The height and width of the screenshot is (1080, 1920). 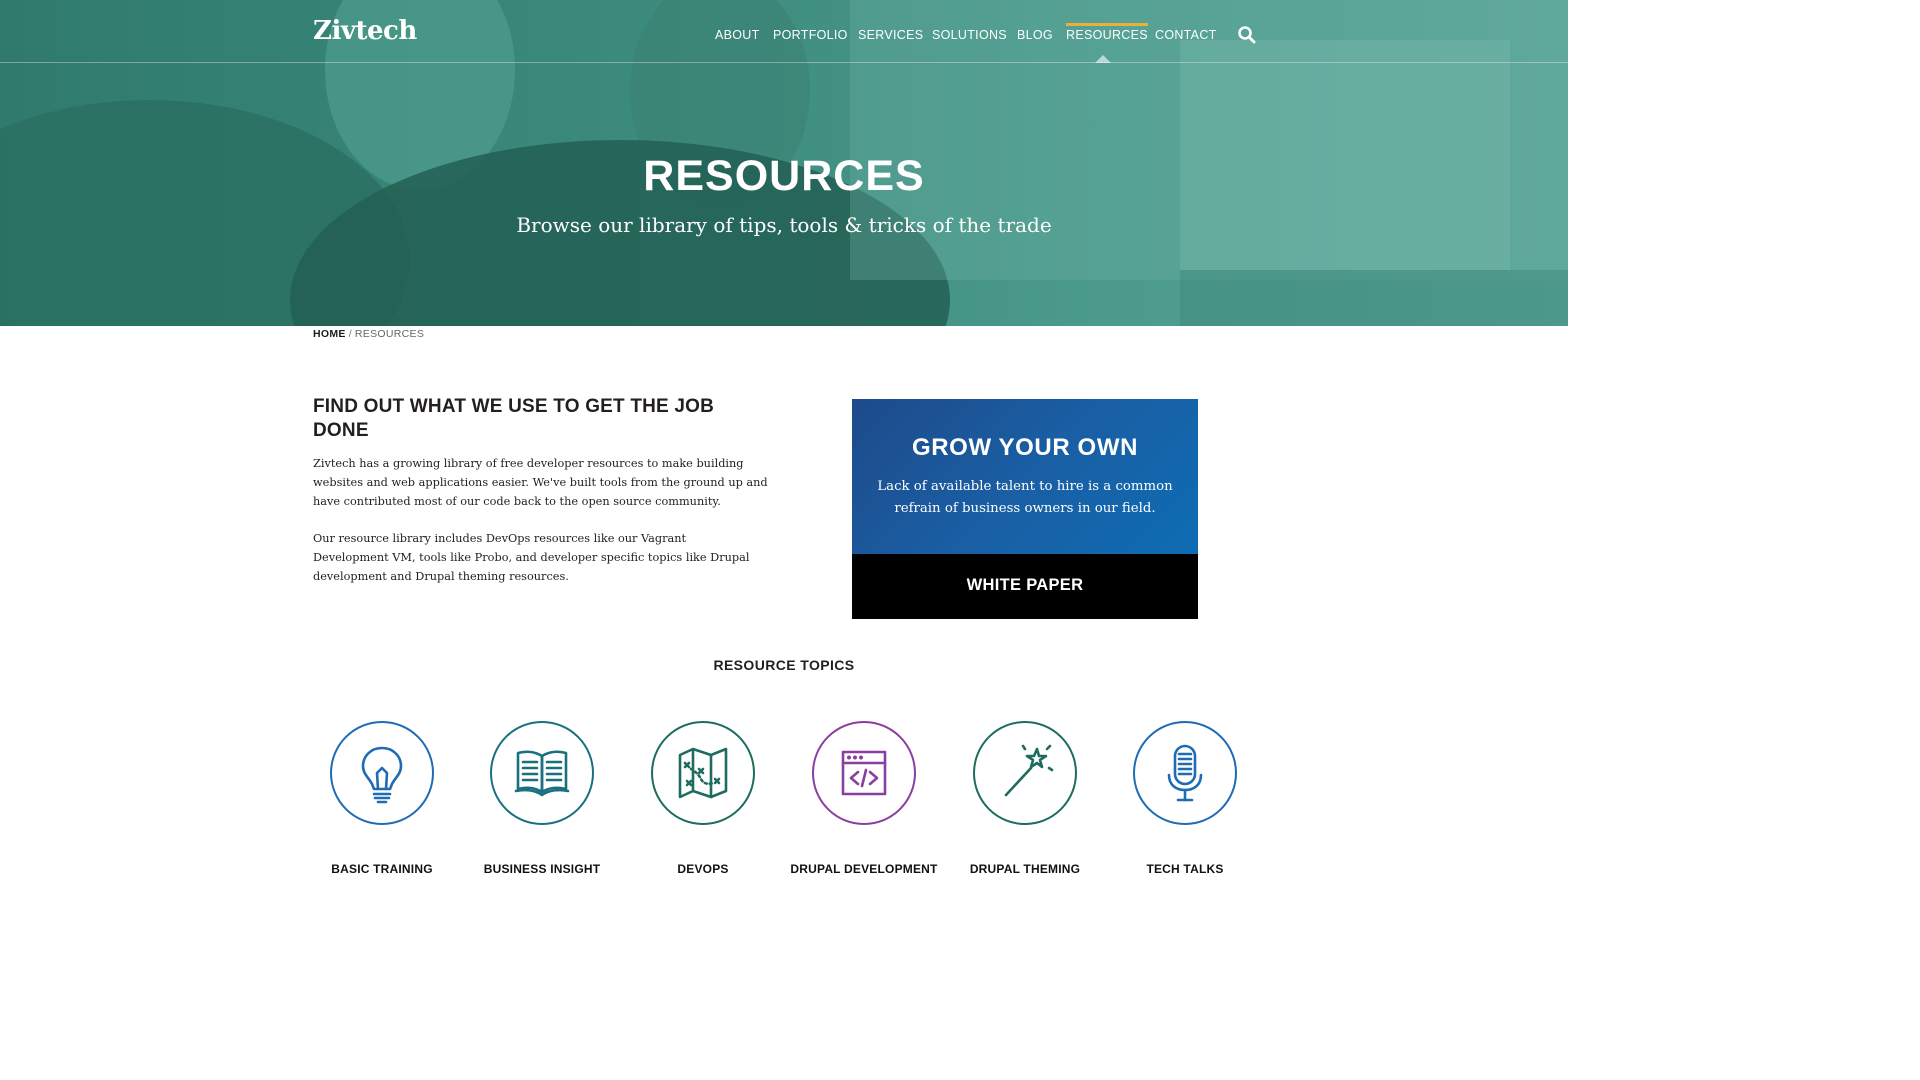 I want to click on topic-basic-training: BASIC TRAINING, so click(x=382, y=801).